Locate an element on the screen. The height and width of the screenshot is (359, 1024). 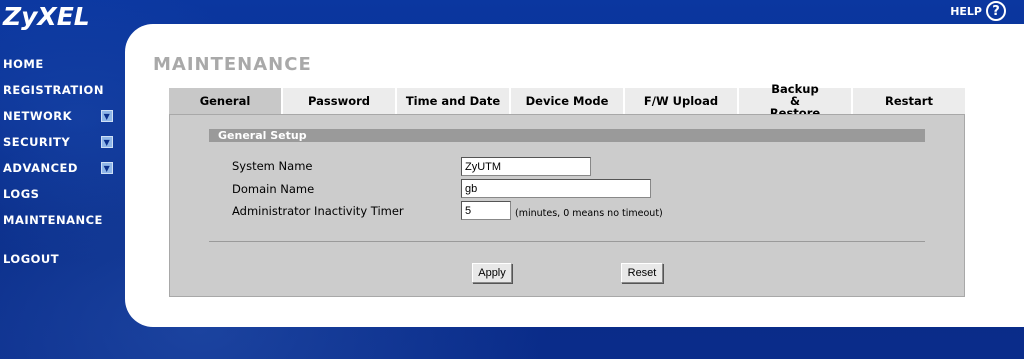
system-name-label: System Name is located at coordinates (272, 166).